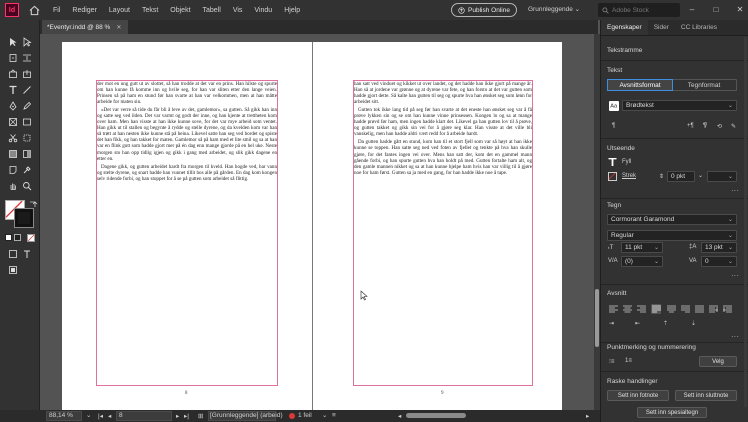 Image resolution: width=748 pixels, height=422 pixels. What do you see at coordinates (638, 395) in the screenshot?
I see `insert-footnote-button: Sett inn fotnote` at bounding box center [638, 395].